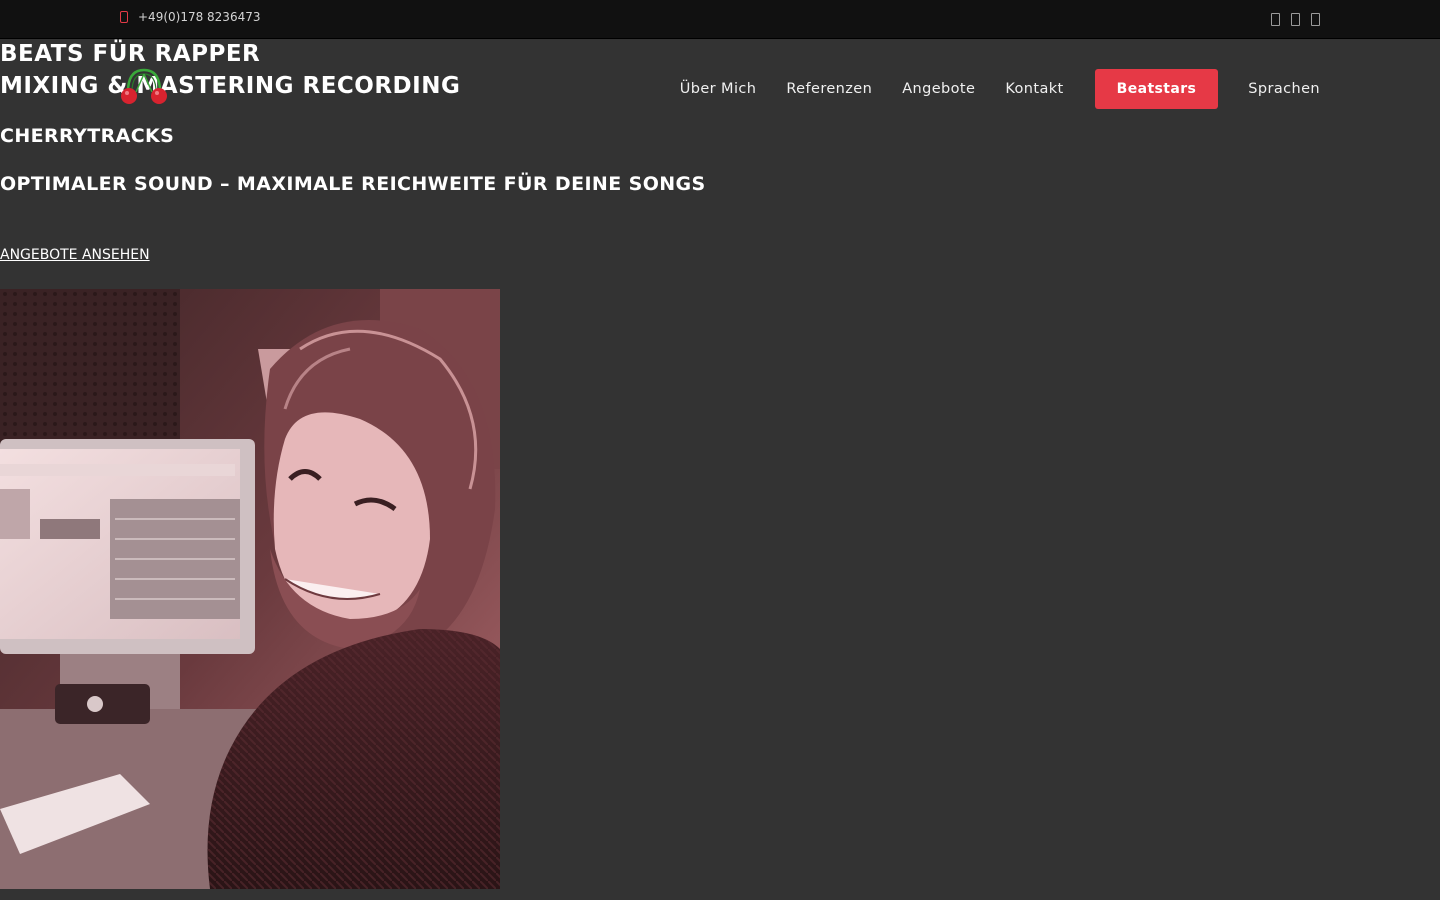 This screenshot has width=1440, height=900. I want to click on offers-link: ANGEBOTE ANSEHEN, so click(75, 255).